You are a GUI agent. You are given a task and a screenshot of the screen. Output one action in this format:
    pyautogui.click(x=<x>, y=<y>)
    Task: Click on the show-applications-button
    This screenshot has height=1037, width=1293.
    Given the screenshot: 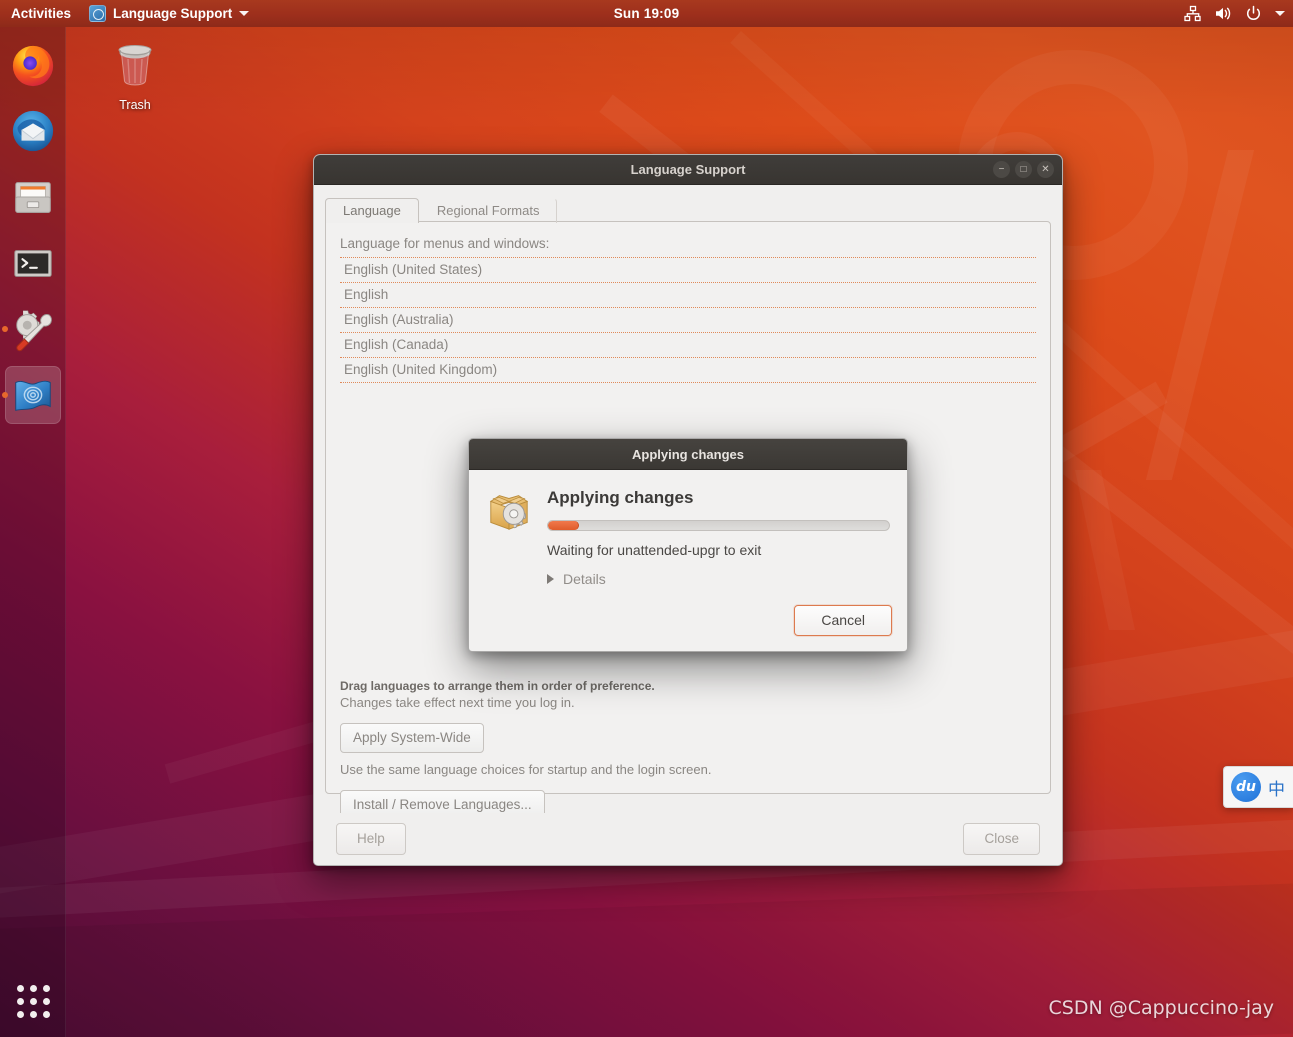 What is the action you would take?
    pyautogui.click(x=33, y=1001)
    